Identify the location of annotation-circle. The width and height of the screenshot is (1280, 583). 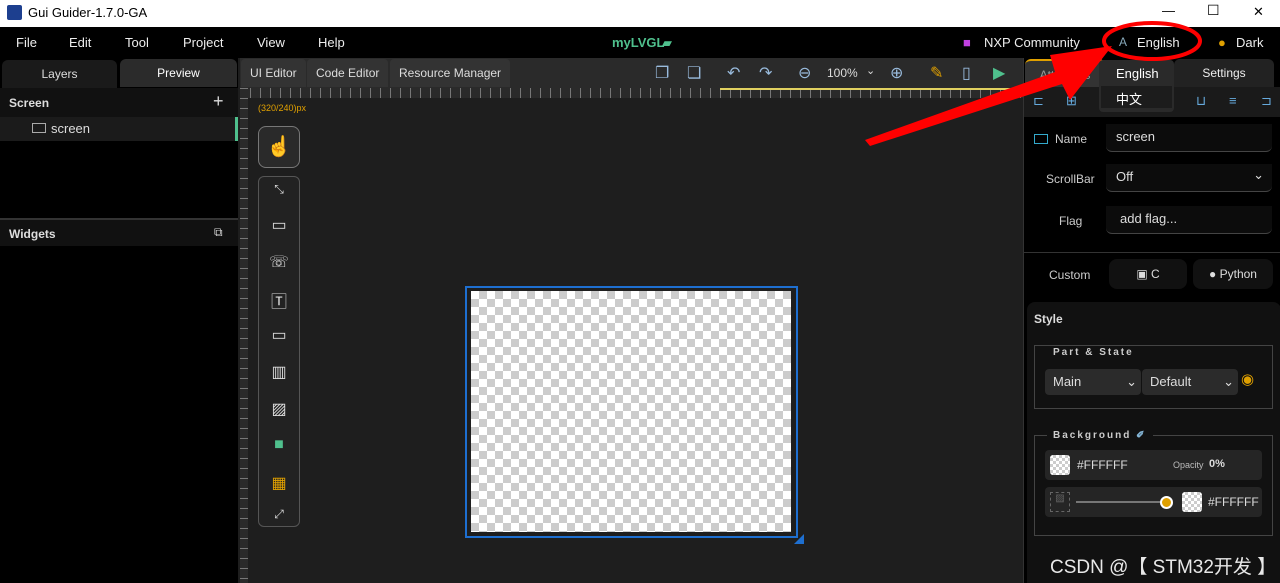
(1152, 41).